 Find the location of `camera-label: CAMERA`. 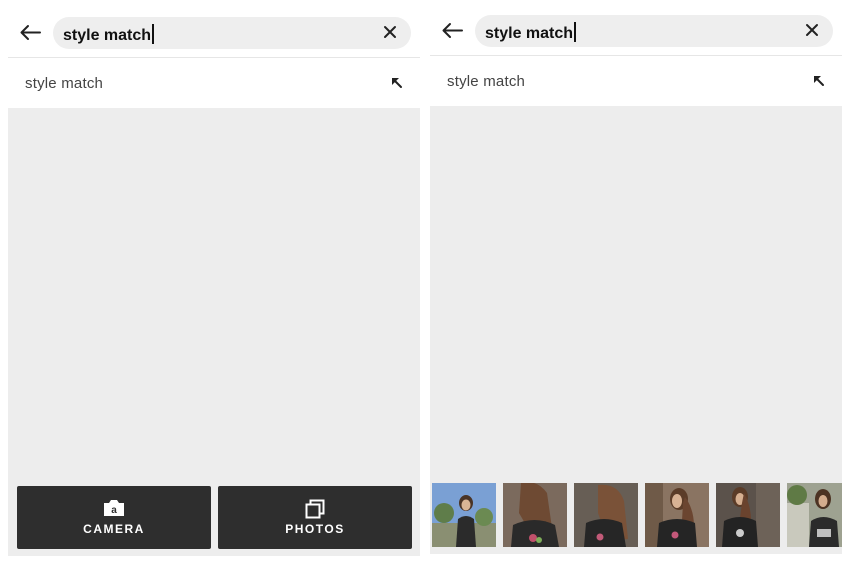

camera-label: CAMERA is located at coordinates (114, 529).